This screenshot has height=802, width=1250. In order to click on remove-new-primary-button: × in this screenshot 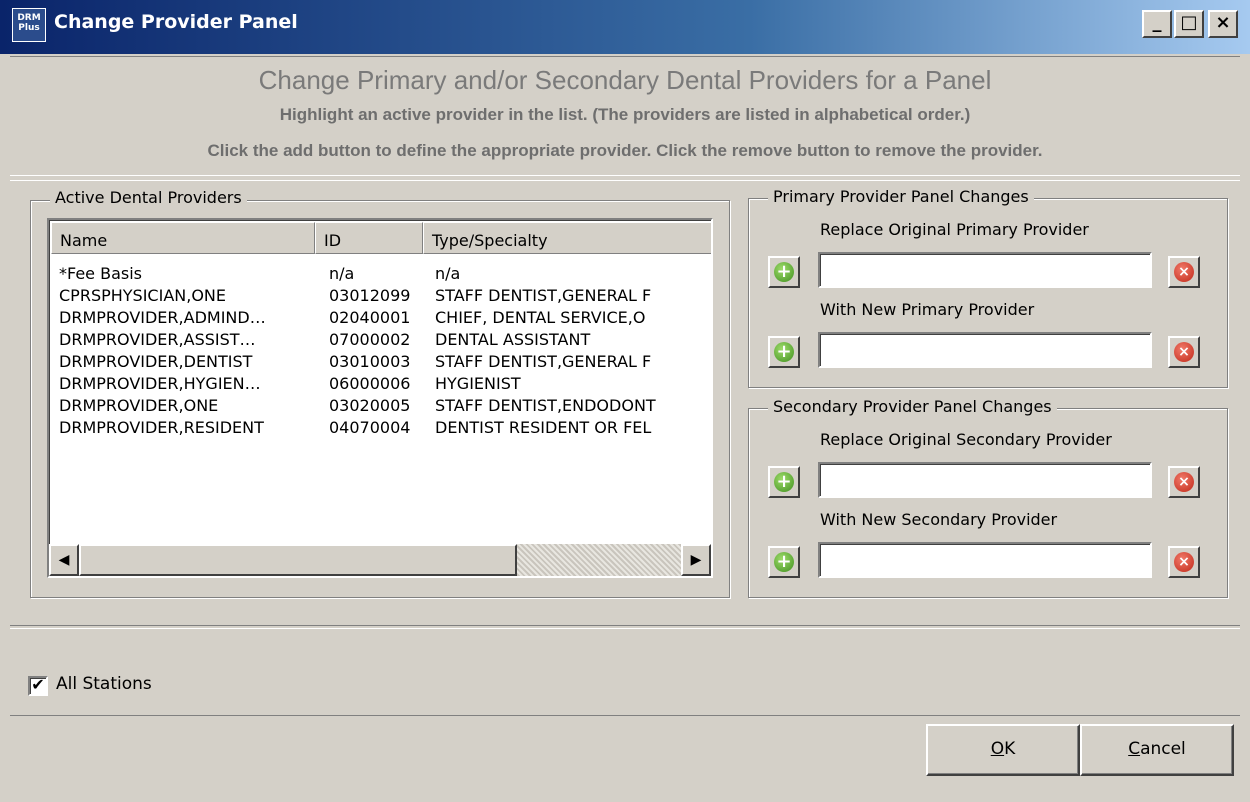, I will do `click(1184, 352)`.